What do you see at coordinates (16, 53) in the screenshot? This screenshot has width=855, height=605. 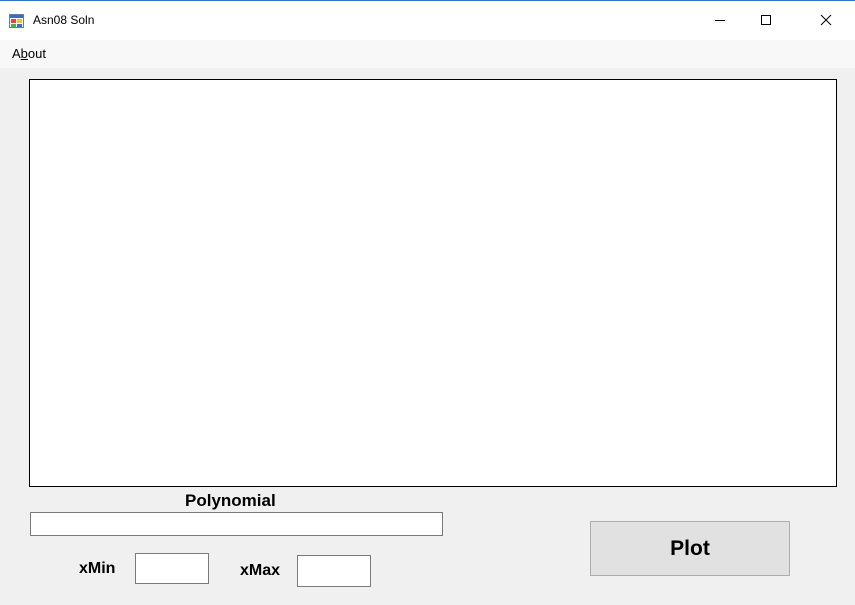 I see `menu-item-about-prefix: A` at bounding box center [16, 53].